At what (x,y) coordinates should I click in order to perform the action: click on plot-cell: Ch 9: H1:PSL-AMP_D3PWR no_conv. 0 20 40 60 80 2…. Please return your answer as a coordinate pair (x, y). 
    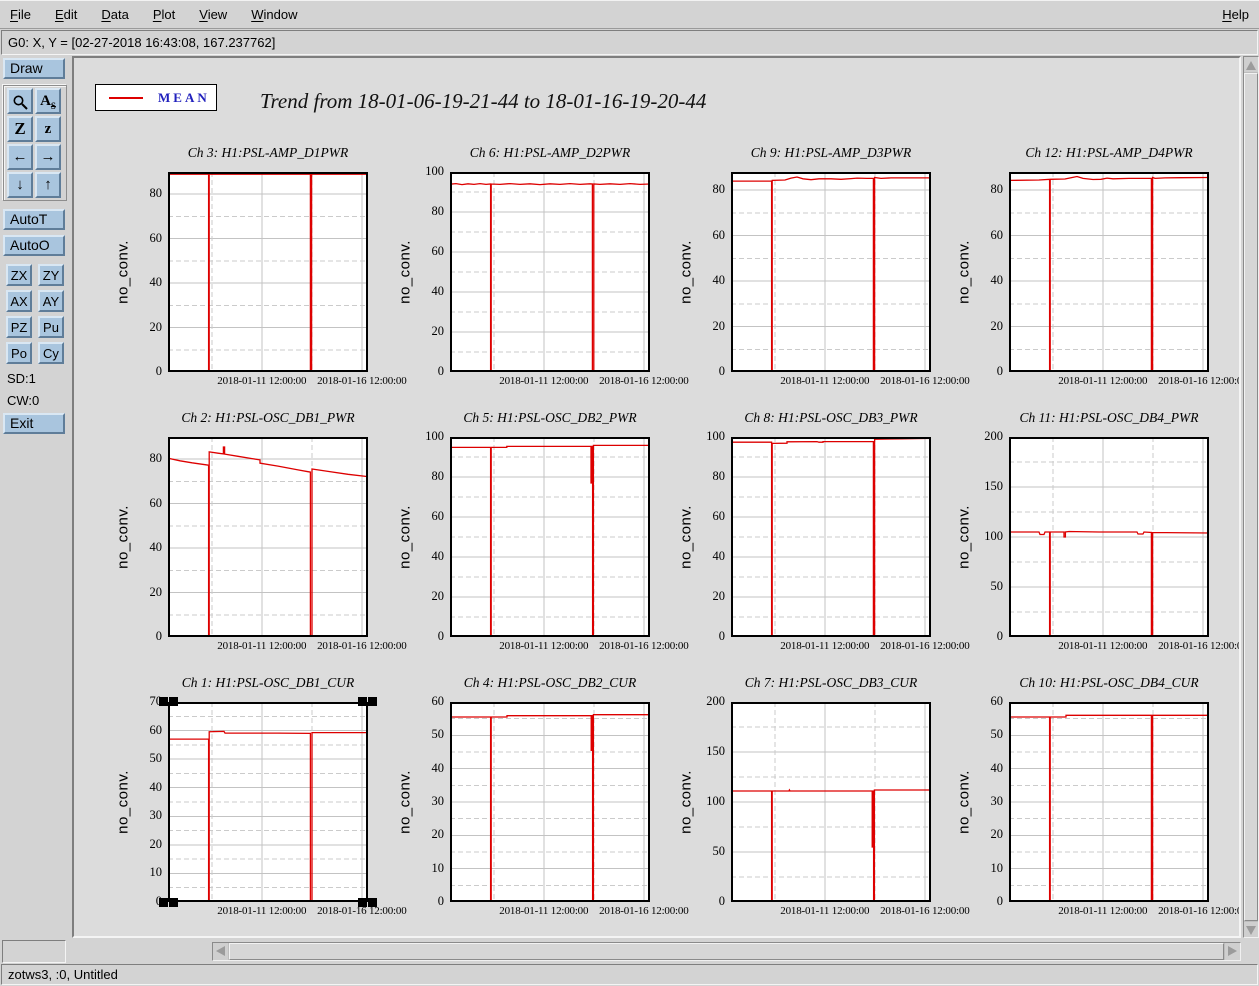
    Looking at the image, I should click on (821, 268).